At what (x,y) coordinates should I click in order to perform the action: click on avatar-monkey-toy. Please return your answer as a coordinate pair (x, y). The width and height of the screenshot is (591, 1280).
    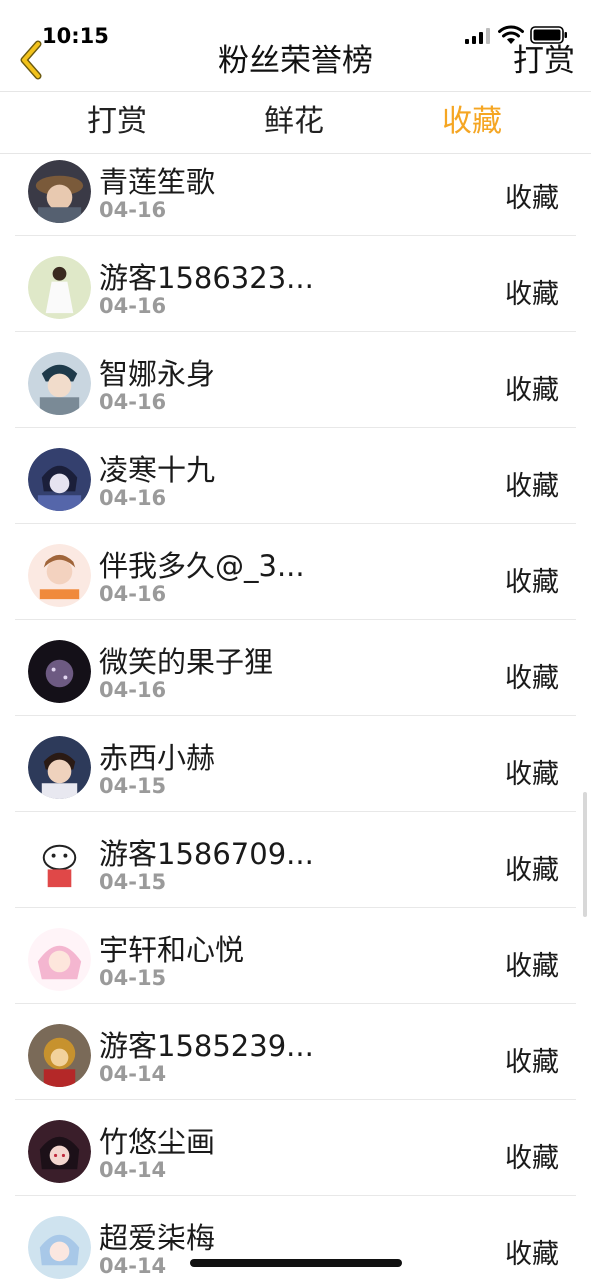
    Looking at the image, I should click on (59, 1055).